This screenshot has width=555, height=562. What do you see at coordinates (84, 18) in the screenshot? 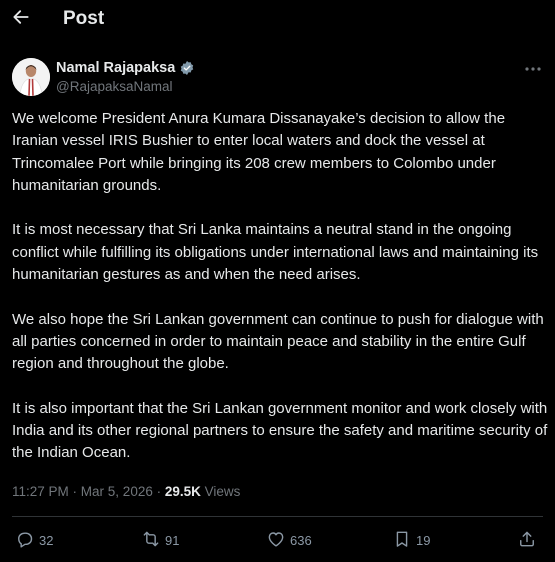
I see `page-title: Post` at bounding box center [84, 18].